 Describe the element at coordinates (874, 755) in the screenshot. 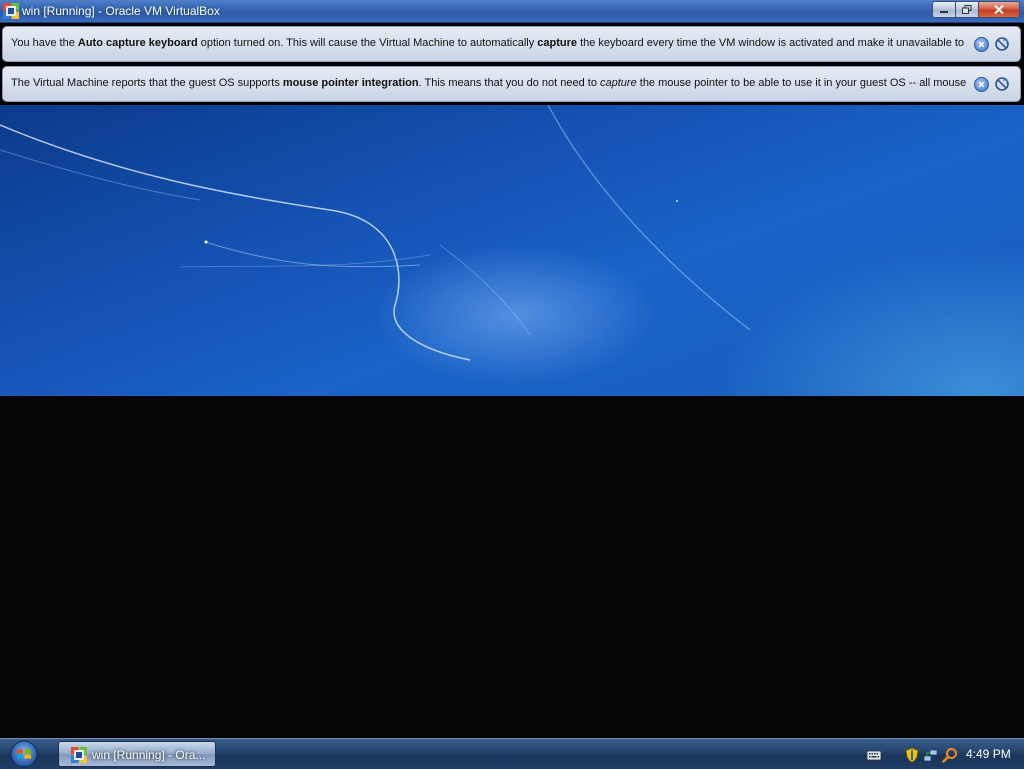

I see `keyboard-icon` at that location.